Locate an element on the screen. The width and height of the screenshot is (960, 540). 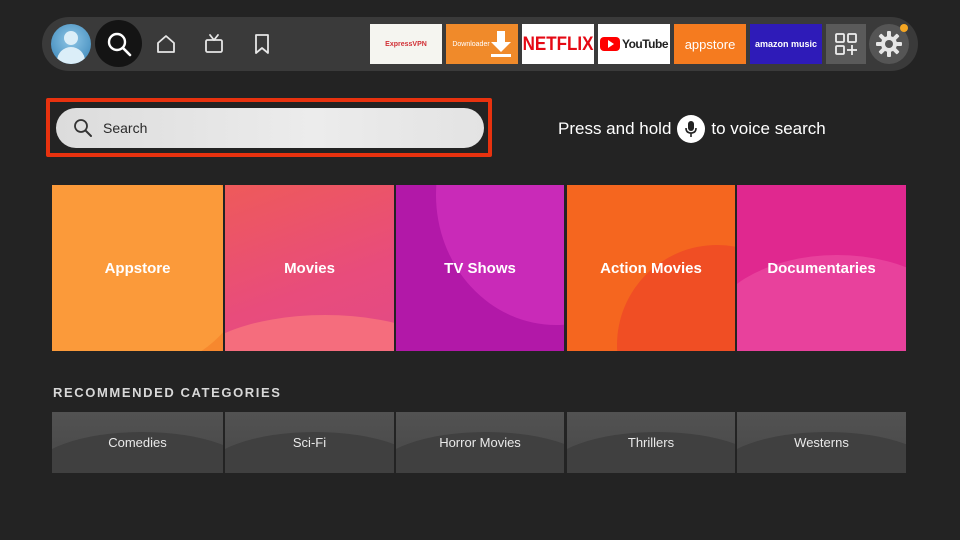
recommended-tile-comedies: Comedies is located at coordinates (137, 442).